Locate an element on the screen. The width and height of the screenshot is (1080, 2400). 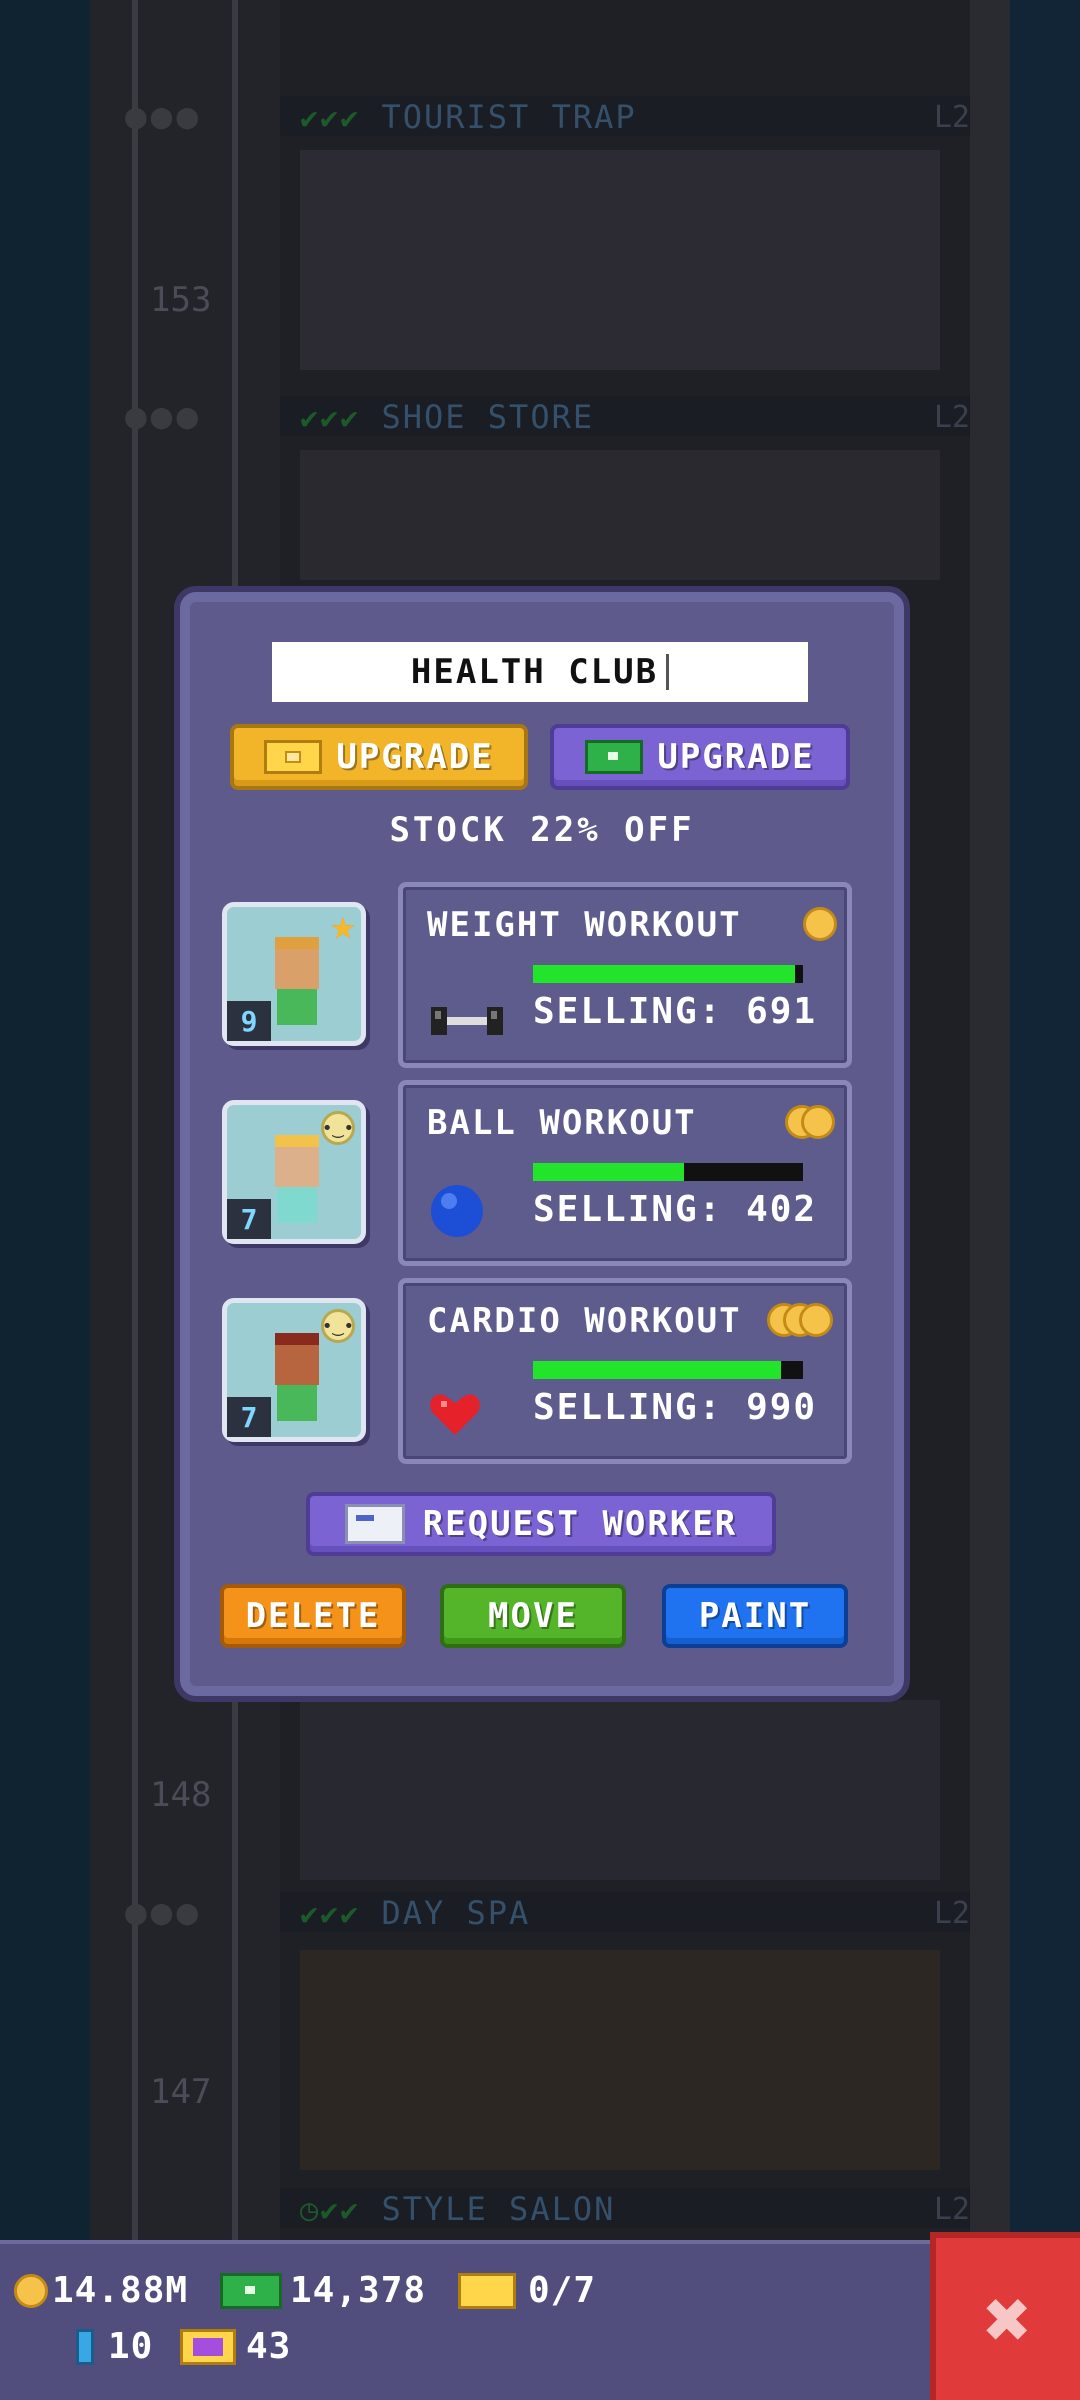
floor-label-day-spa: ✔✔✔ DAY SPA is located at coordinates (415, 1913).